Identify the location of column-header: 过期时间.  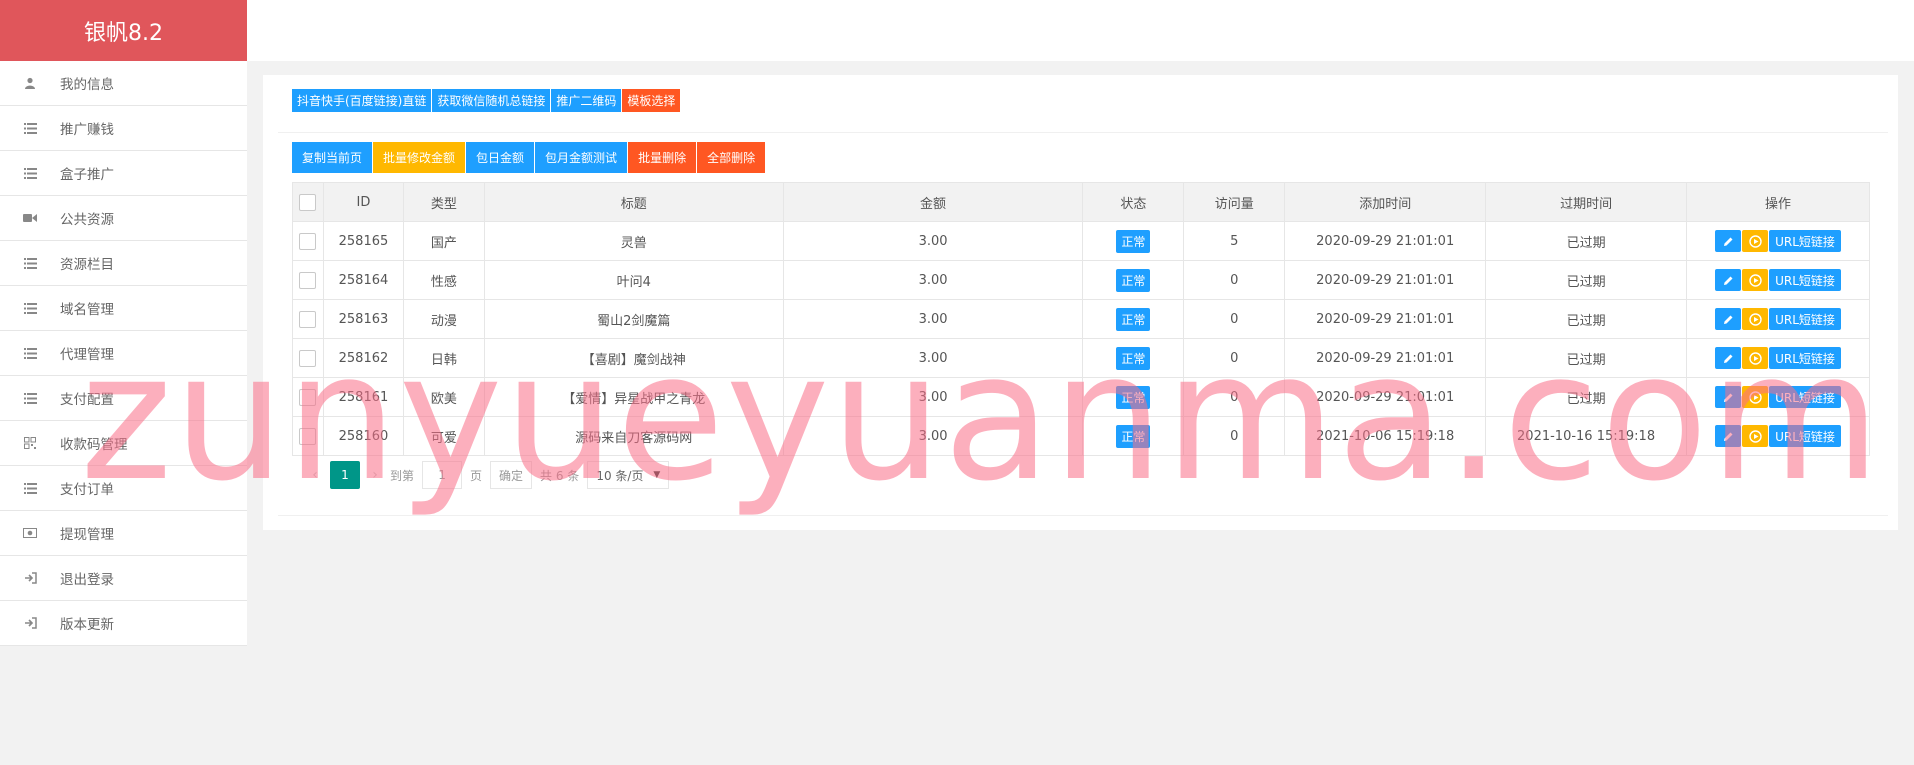
(1586, 202).